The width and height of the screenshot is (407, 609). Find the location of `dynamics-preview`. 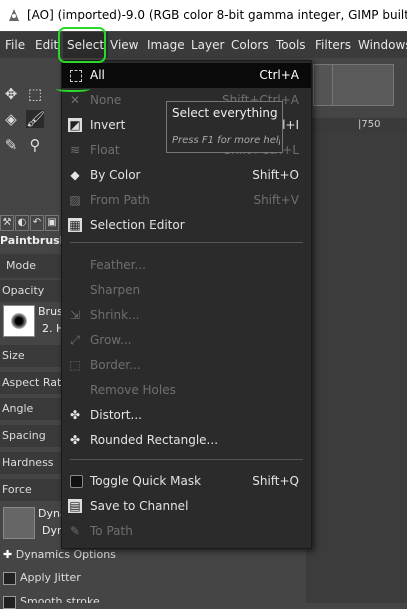

dynamics-preview is located at coordinates (19, 523).